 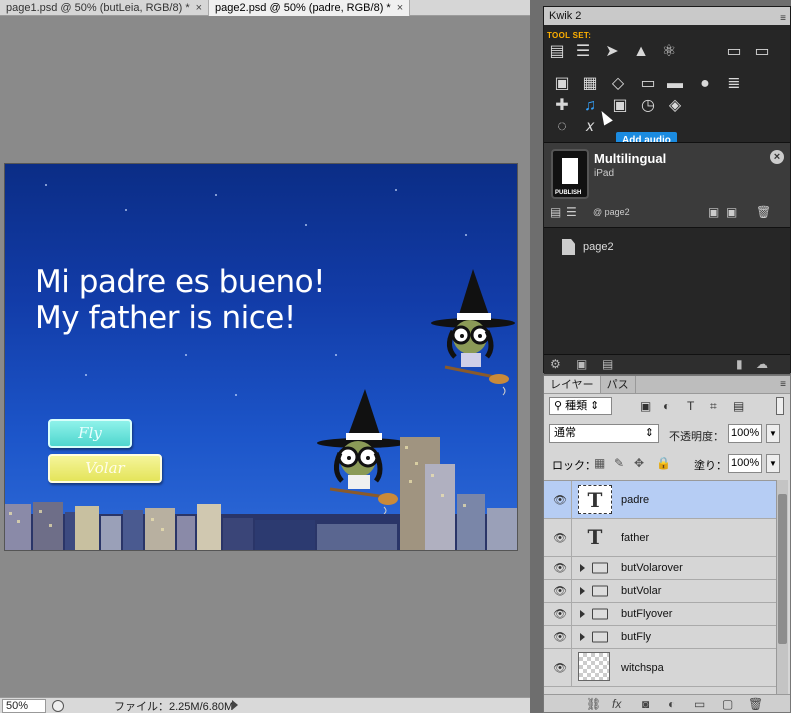 What do you see at coordinates (652, 568) in the screenshot?
I see `layer-name: butVolarover` at bounding box center [652, 568].